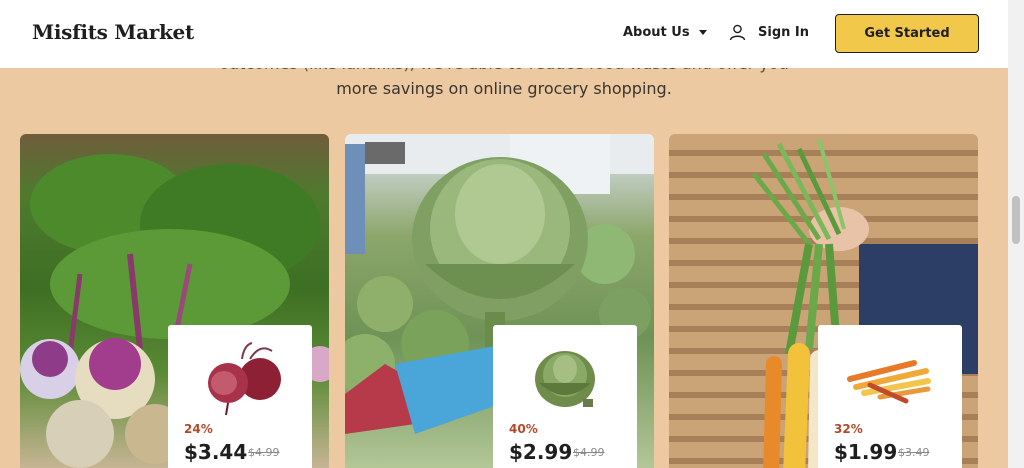  Describe the element at coordinates (656, 32) in the screenshot. I see `about-us-label: About Us` at that location.